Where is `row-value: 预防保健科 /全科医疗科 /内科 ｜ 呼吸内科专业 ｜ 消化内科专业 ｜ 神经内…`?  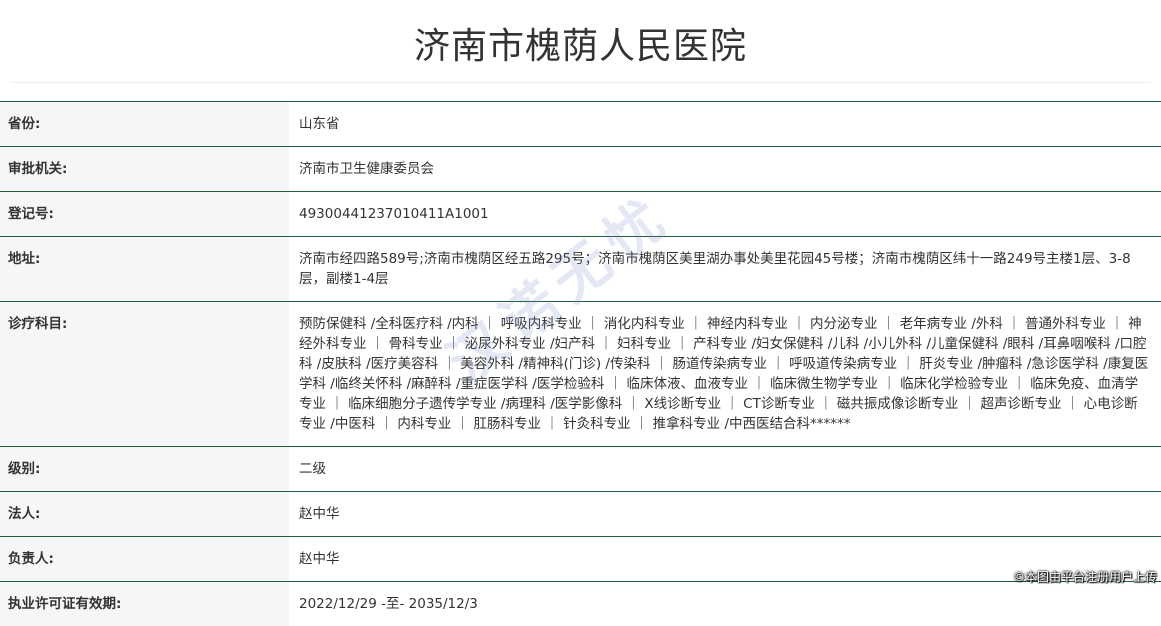 row-value: 预防保健科 /全科医疗科 /内科 ｜ 呼吸内科专业 ｜ 消化内科专业 ｜ 神经内… is located at coordinates (724, 374).